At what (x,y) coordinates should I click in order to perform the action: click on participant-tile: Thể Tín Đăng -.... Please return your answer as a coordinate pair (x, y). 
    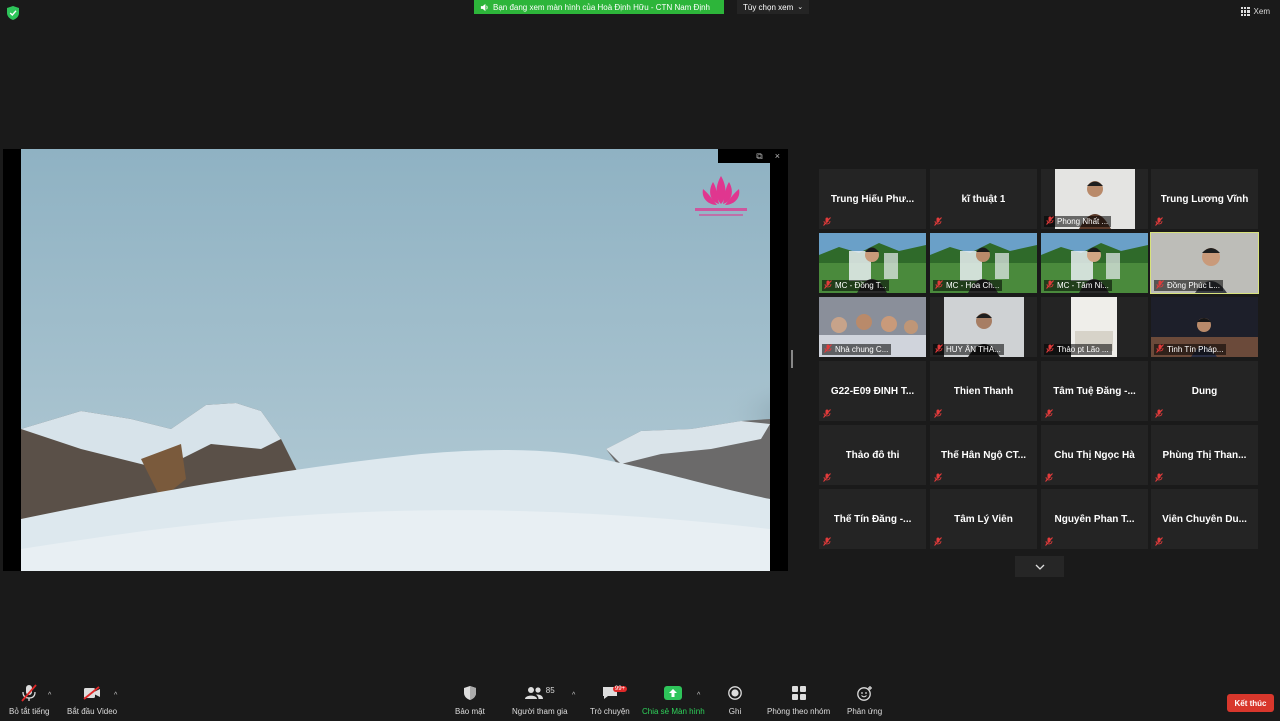
    Looking at the image, I should click on (872, 519).